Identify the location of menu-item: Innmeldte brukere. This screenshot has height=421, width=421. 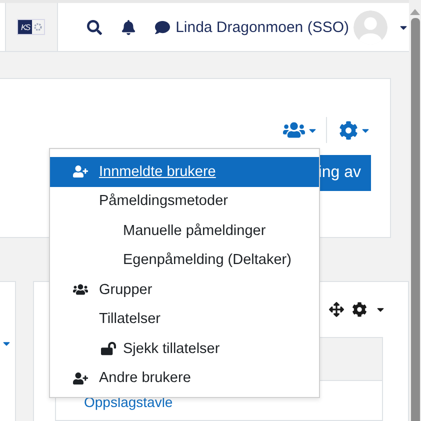
(184, 171).